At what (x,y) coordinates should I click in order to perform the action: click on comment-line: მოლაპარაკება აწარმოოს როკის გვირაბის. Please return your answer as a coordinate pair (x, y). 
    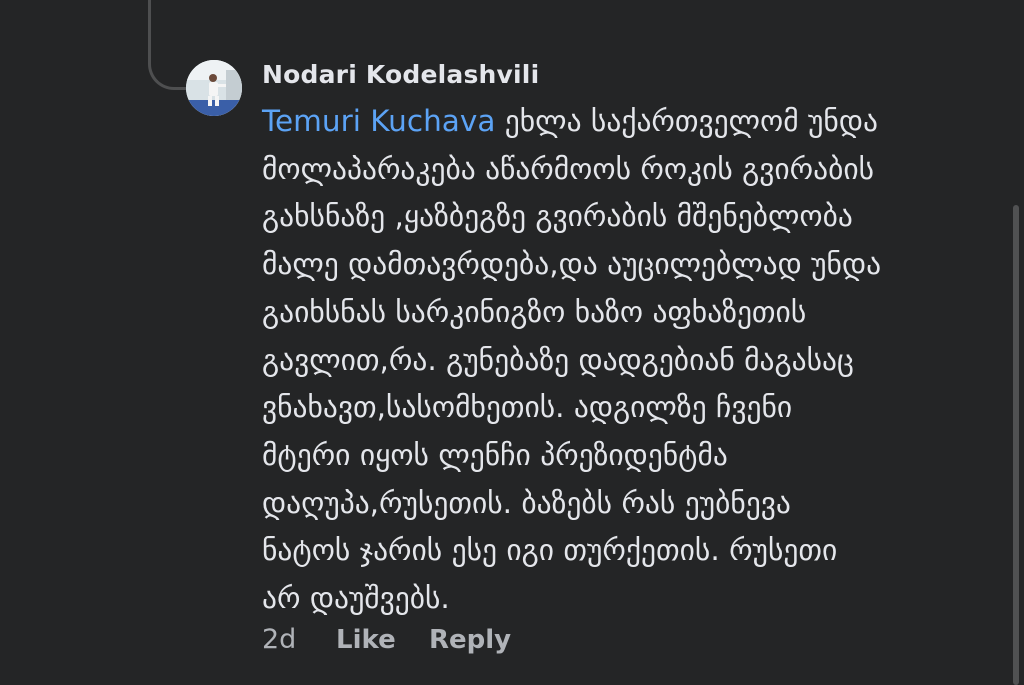
    Looking at the image, I should click on (568, 168).